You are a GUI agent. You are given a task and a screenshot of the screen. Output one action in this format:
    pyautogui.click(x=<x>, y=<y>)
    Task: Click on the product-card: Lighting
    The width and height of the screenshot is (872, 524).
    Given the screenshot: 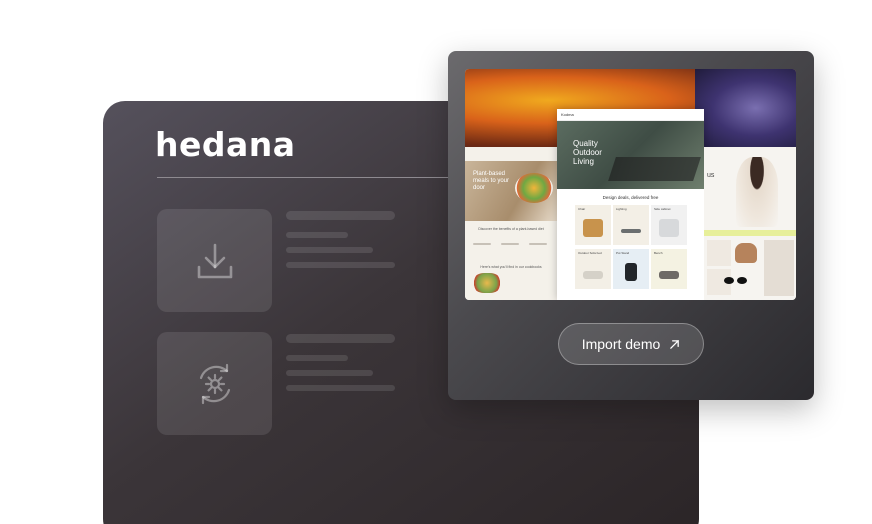 What is the action you would take?
    pyautogui.click(x=631, y=225)
    